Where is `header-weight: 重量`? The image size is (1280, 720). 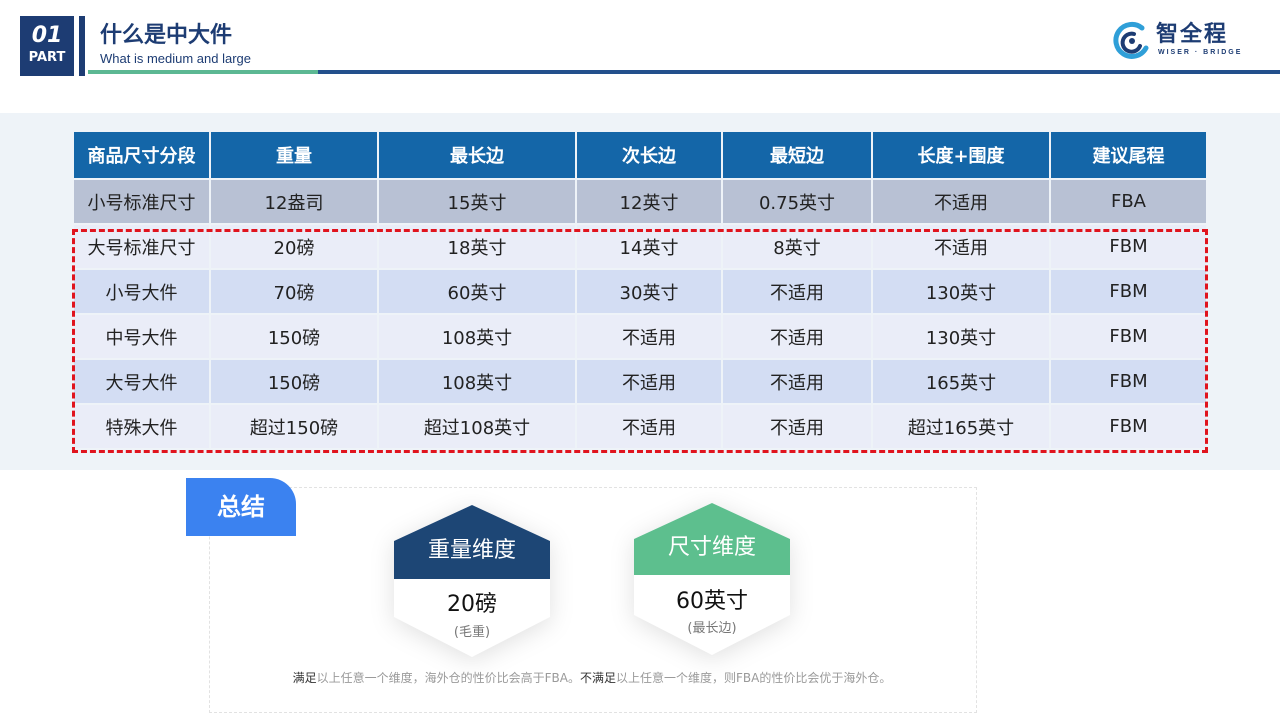 header-weight: 重量 is located at coordinates (294, 155).